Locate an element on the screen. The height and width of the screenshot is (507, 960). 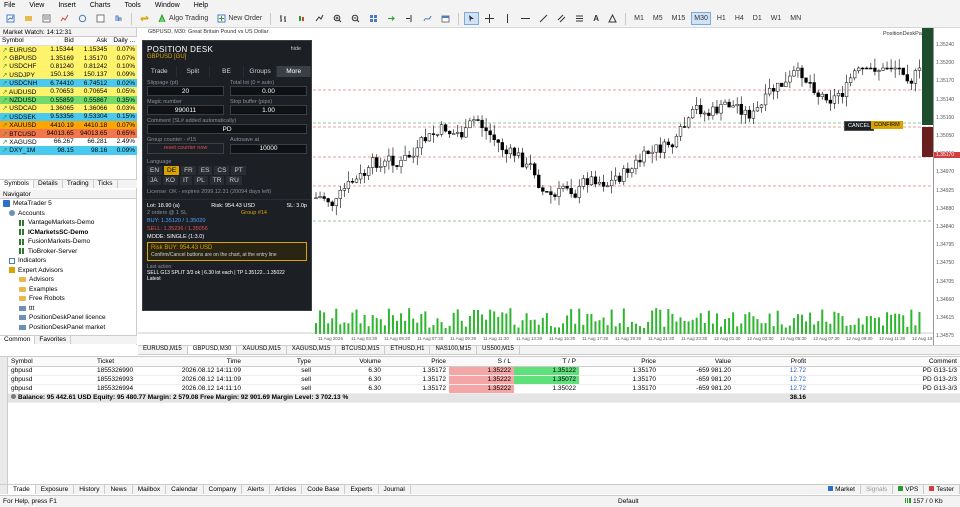
horizontal-line-icon is located at coordinates (525, 18).